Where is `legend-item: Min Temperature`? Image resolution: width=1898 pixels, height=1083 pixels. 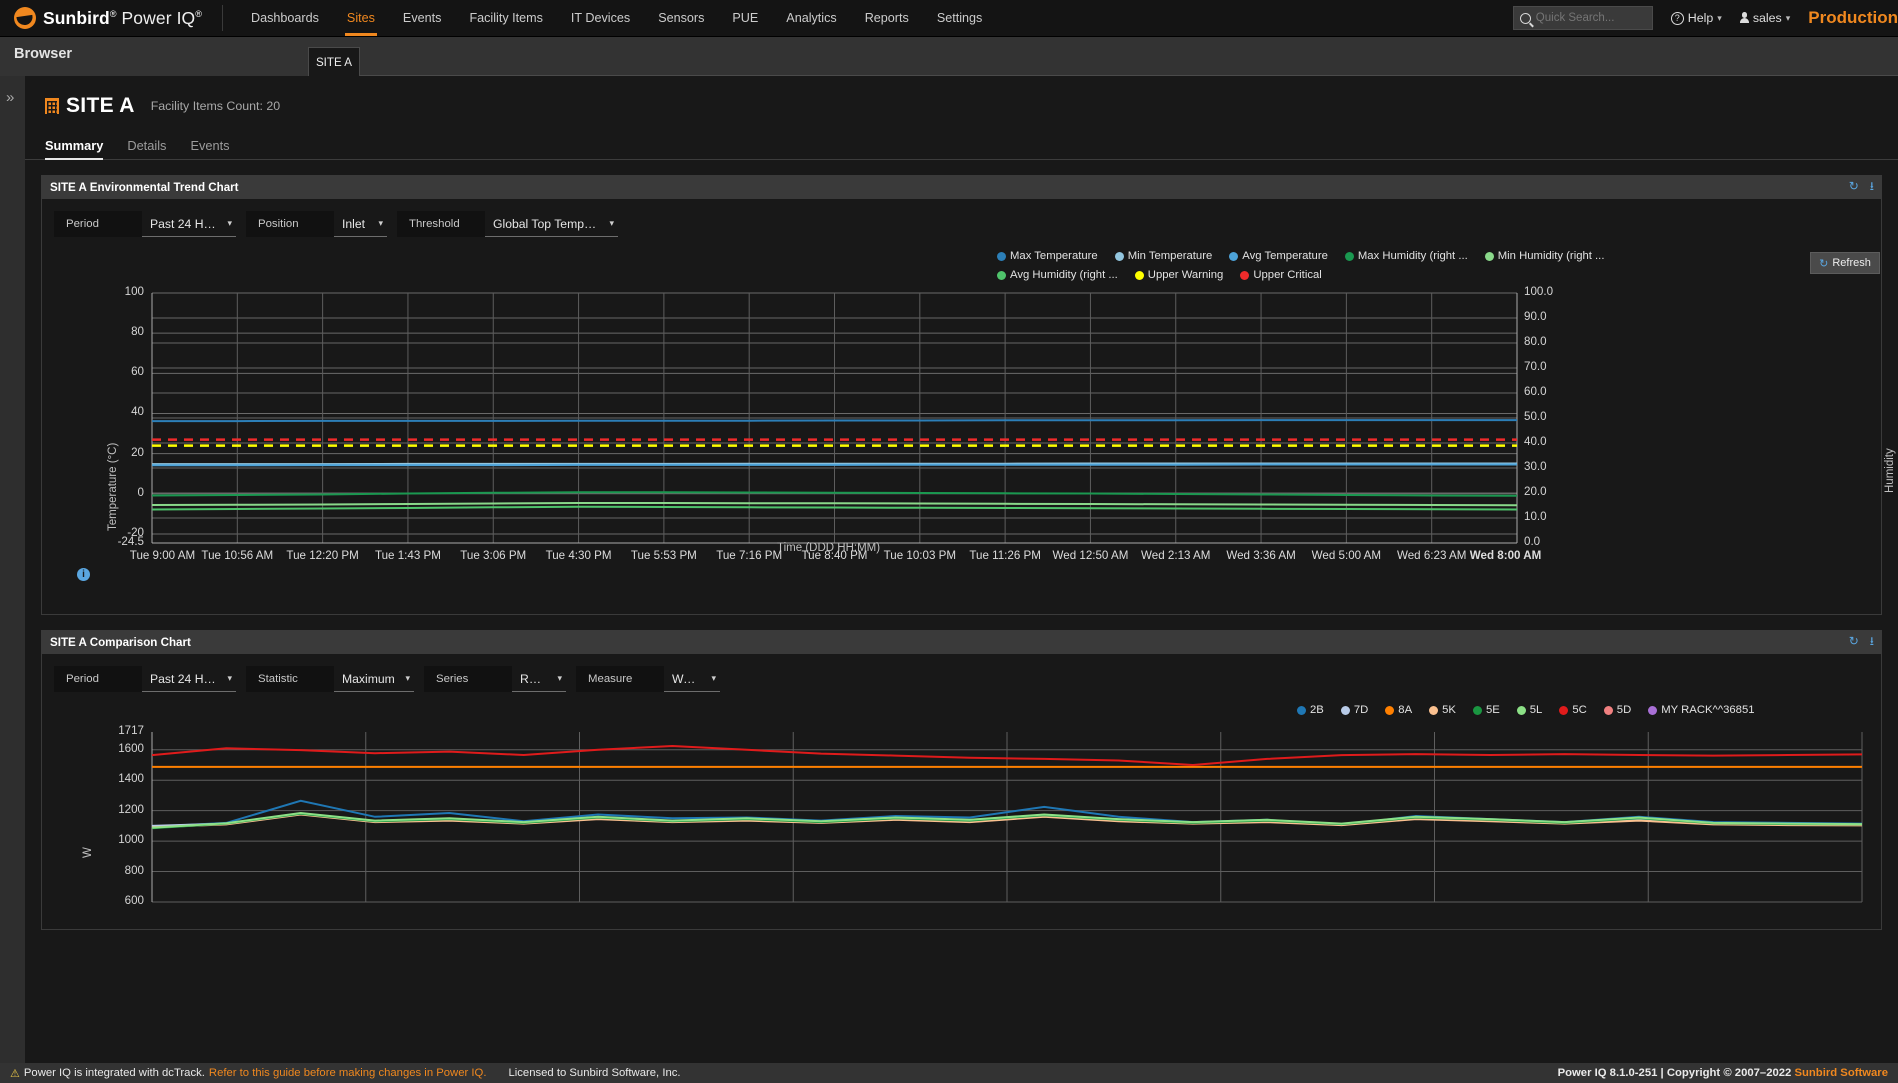
legend-item: Min Temperature is located at coordinates (1163, 256).